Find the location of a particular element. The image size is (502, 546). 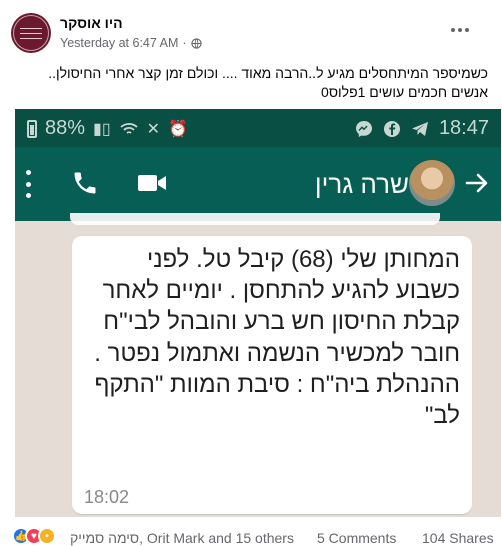

post-timestamp: Yesterday at 6:47 AM is located at coordinates (119, 43).